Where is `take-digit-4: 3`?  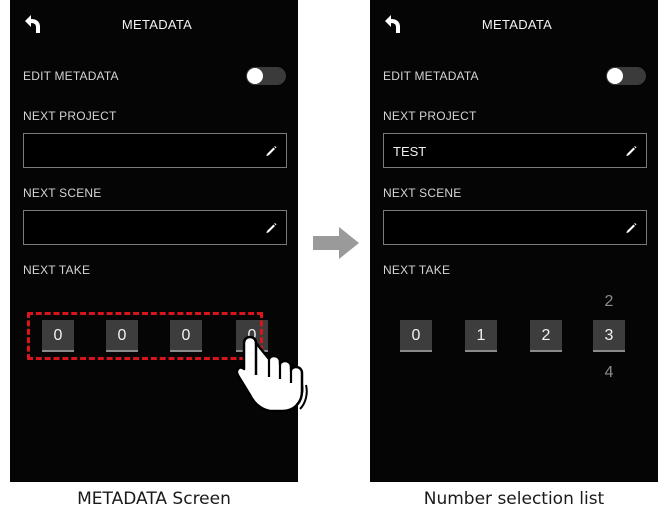
take-digit-4: 3 is located at coordinates (609, 336).